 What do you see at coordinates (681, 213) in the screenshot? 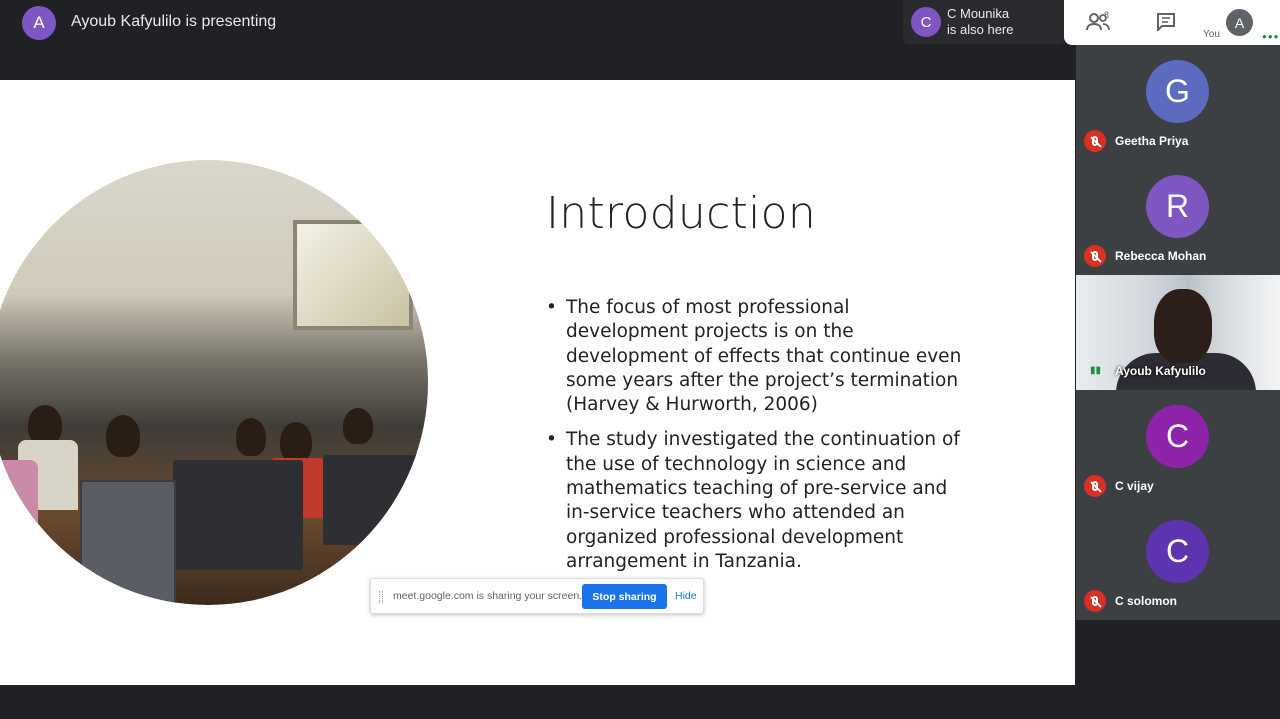
I see `slide-title: Introduction` at bounding box center [681, 213].